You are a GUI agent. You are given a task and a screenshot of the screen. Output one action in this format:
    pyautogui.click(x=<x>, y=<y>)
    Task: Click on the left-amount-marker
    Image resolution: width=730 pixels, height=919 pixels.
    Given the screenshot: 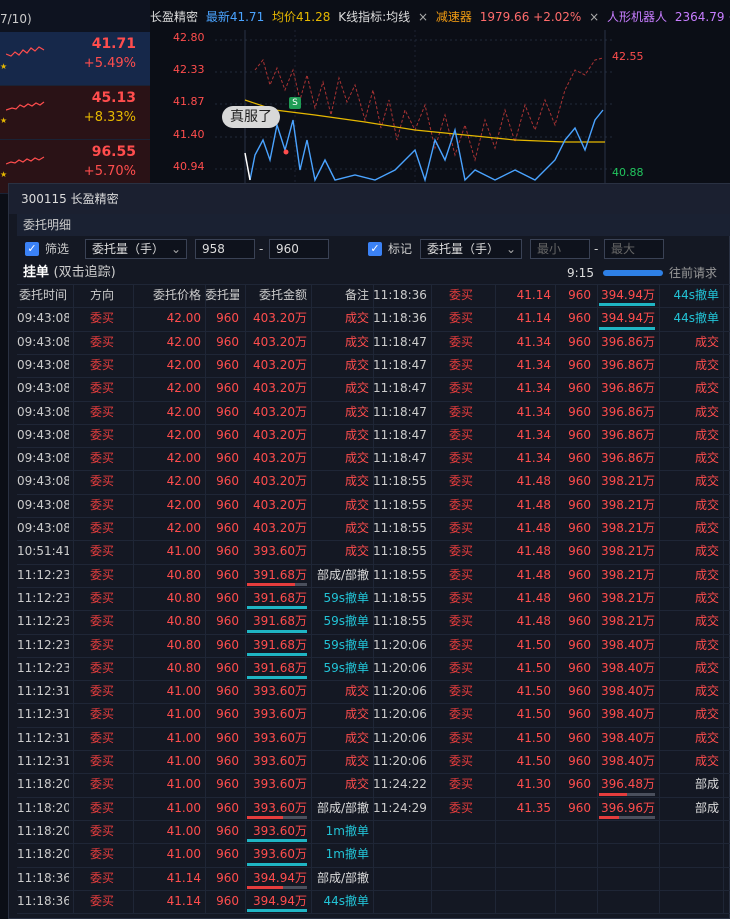 What is the action you would take?
    pyautogui.click(x=277, y=864)
    